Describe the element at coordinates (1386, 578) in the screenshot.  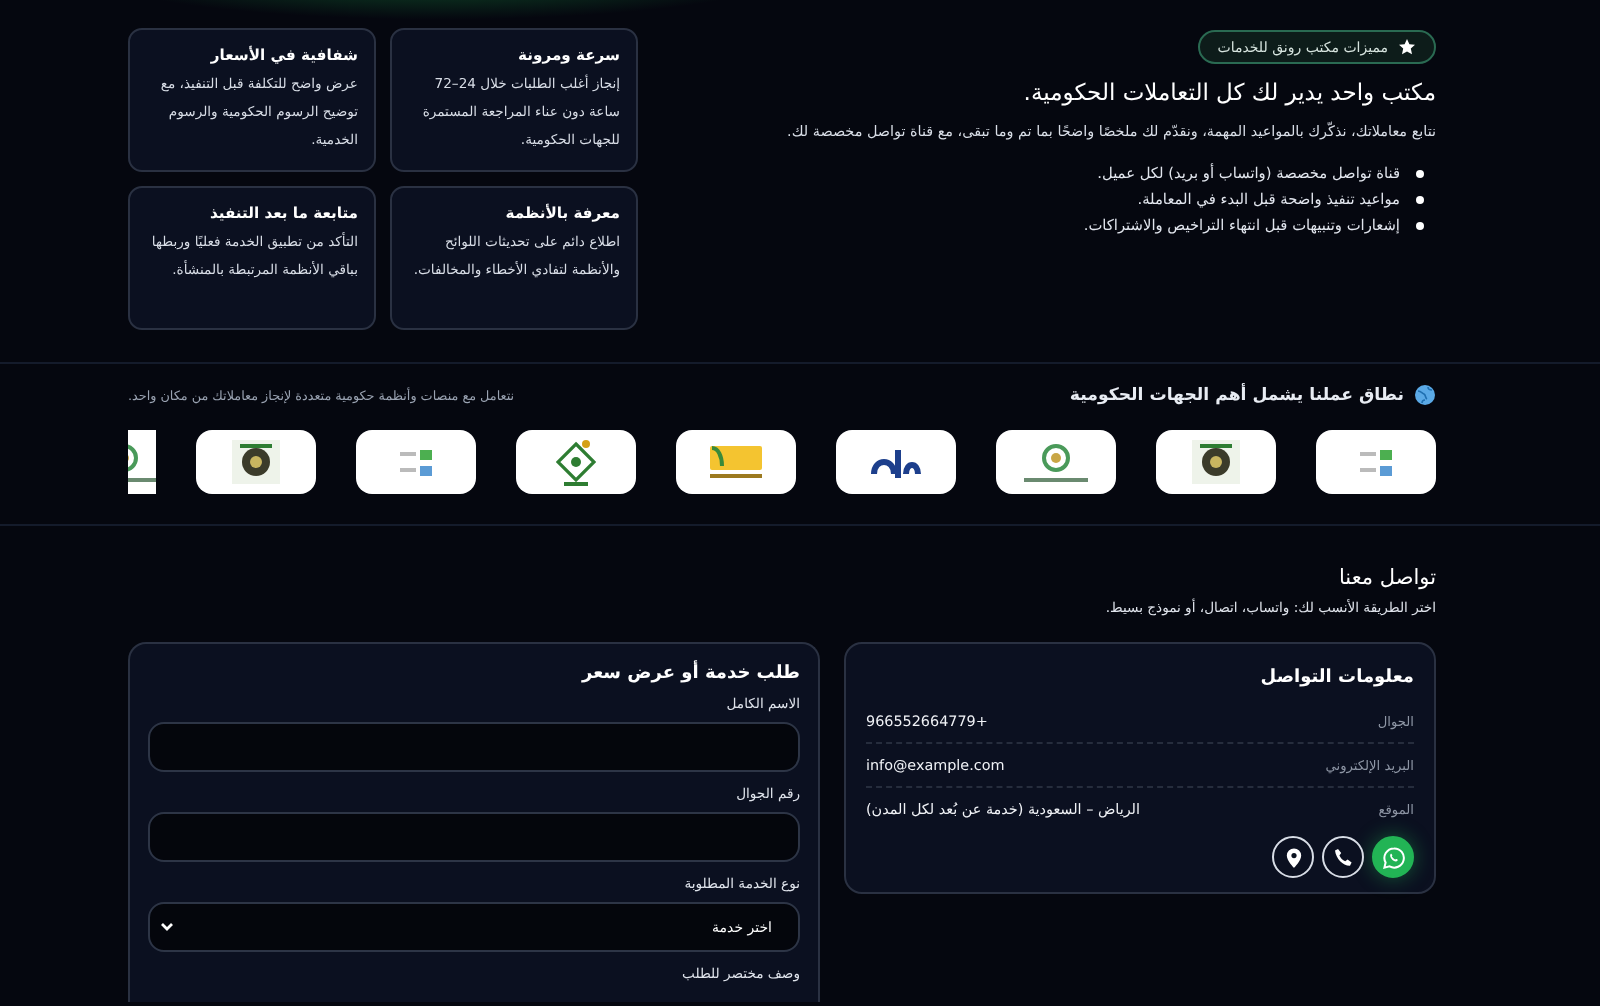
I see `section-title: تواصل معنا` at that location.